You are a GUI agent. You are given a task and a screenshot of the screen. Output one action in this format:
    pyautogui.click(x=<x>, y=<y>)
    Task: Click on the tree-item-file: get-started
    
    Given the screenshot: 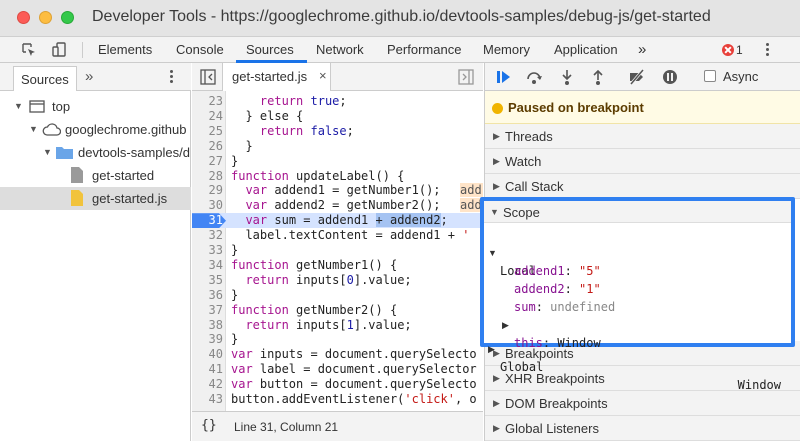 What is the action you would take?
    pyautogui.click(x=95, y=175)
    